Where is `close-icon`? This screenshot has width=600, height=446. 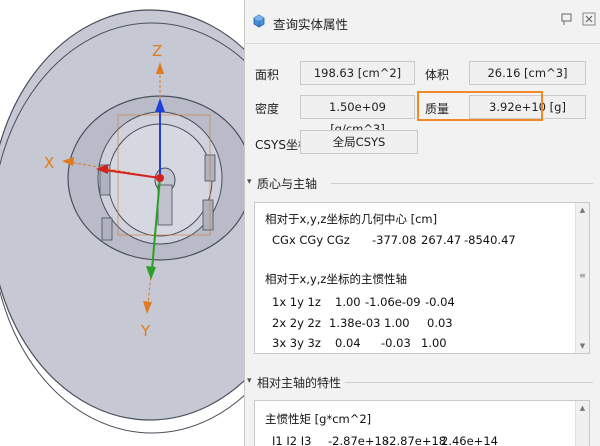
close-icon is located at coordinates (589, 20).